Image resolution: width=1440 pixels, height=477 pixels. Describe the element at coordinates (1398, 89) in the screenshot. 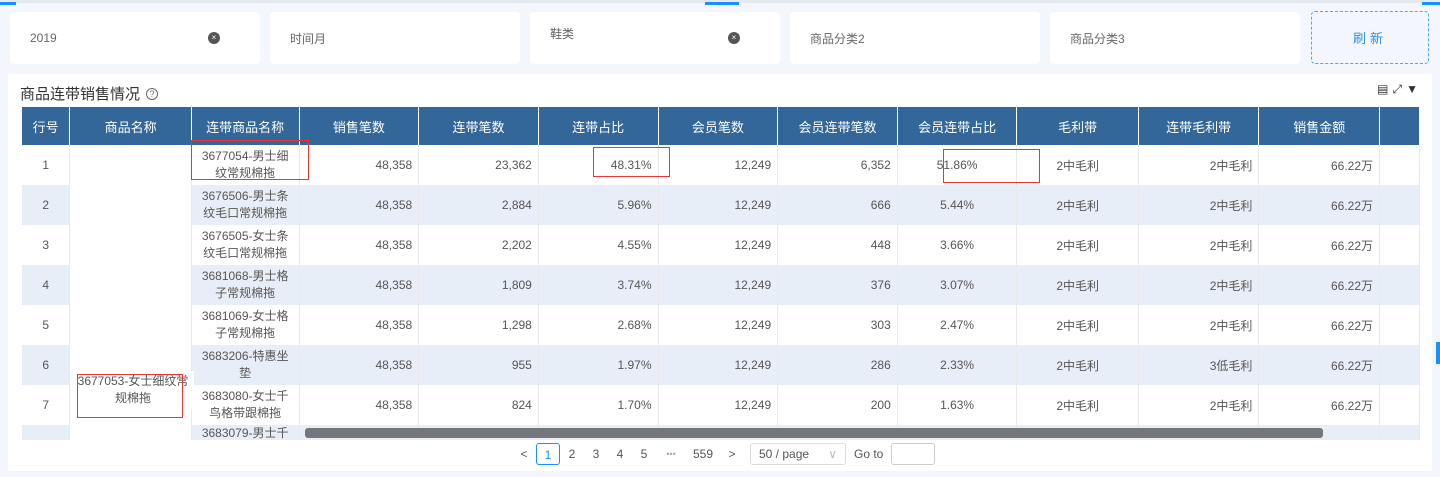

I see `expand-icon: ⤢` at that location.